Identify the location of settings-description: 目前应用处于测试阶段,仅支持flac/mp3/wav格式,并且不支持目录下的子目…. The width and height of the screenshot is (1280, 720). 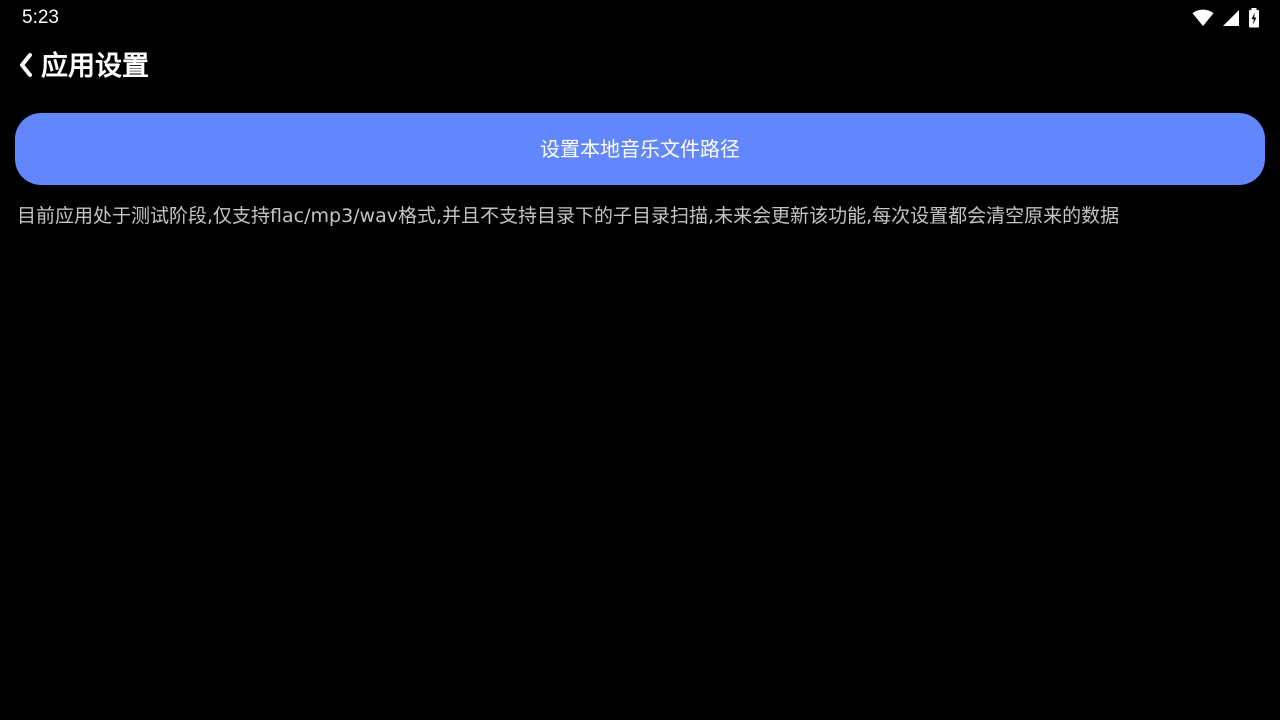
(568, 216).